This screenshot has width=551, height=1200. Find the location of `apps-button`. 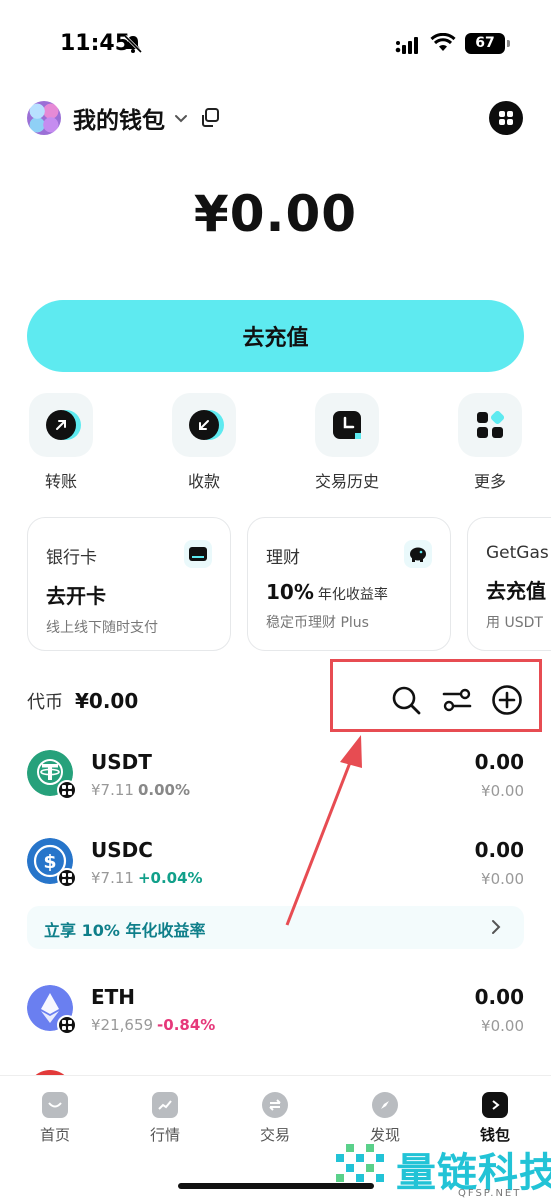

apps-button is located at coordinates (506, 118).